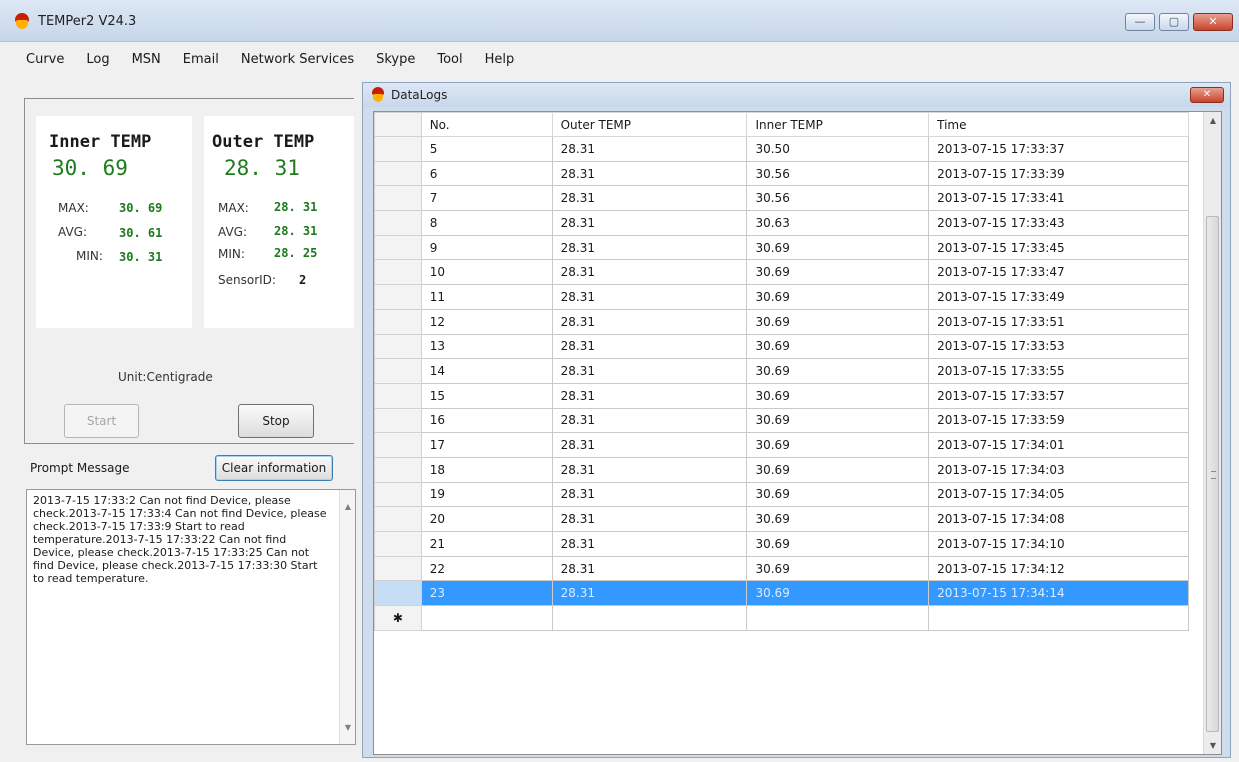 The image size is (1239, 762). What do you see at coordinates (486, 395) in the screenshot?
I see `cell-no: 15` at bounding box center [486, 395].